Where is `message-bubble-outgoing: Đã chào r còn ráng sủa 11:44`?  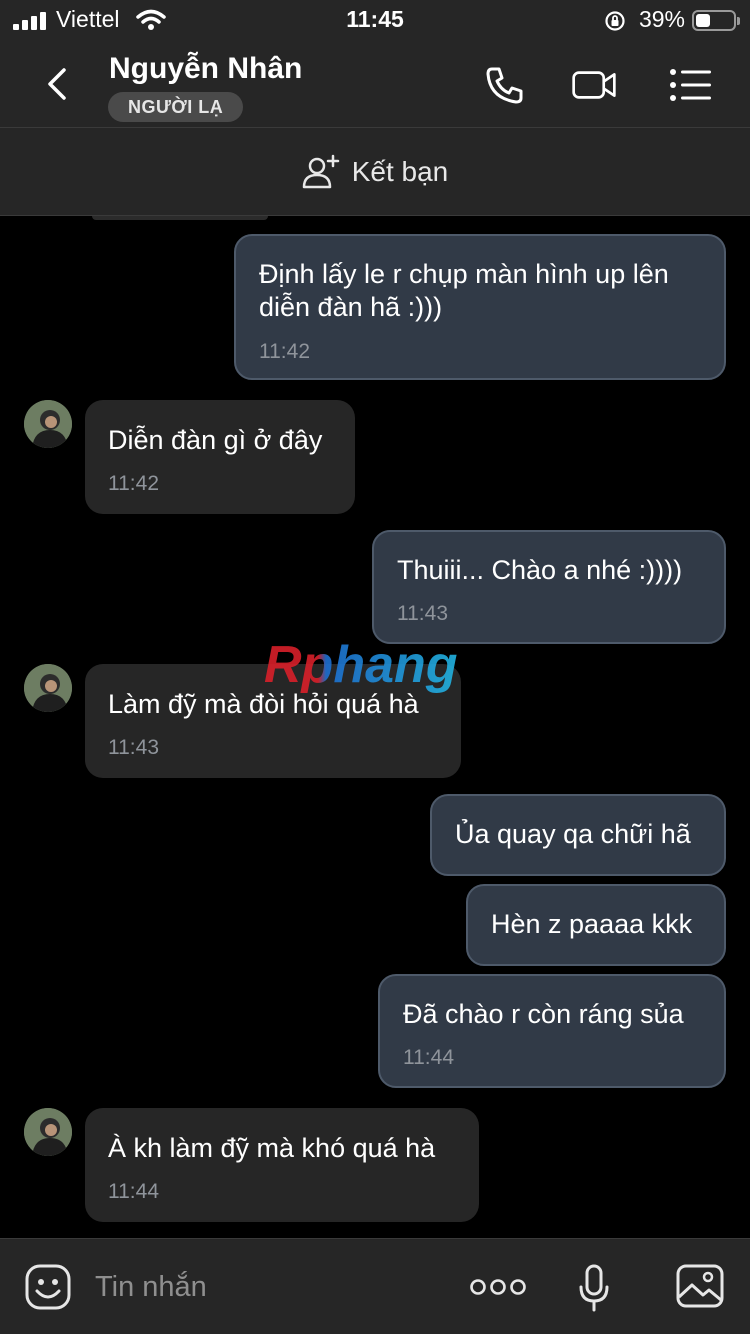 message-bubble-outgoing: Đã chào r còn ráng sủa 11:44 is located at coordinates (552, 1031).